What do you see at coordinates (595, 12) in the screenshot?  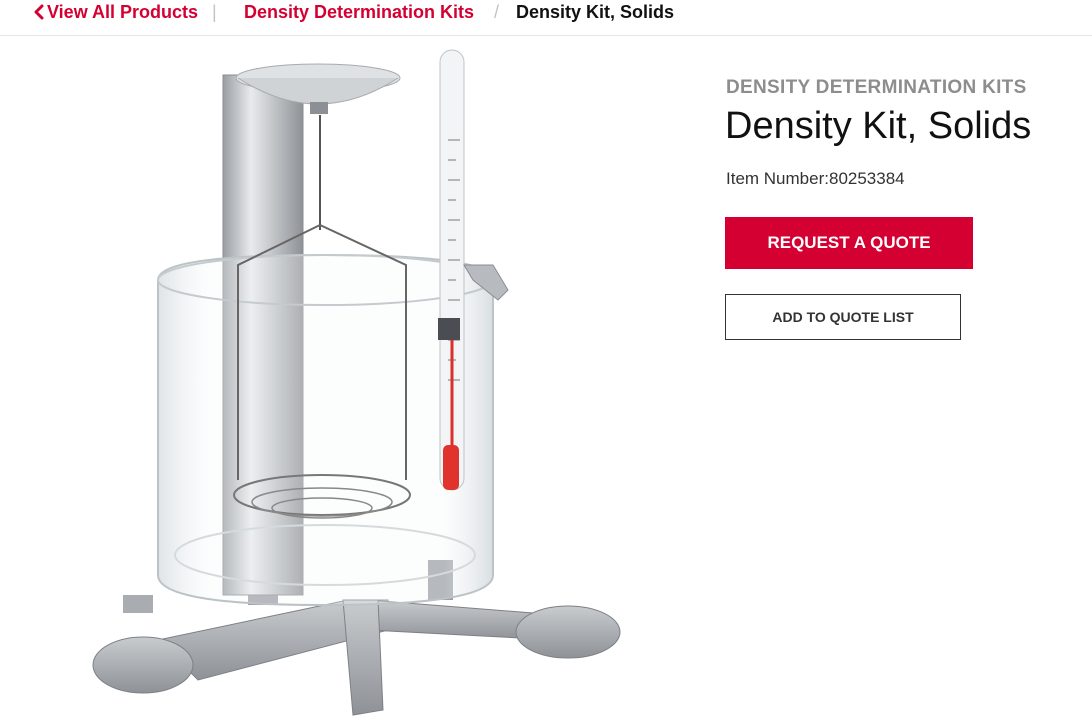 I see `breadcrumb-current-page: Density Kit, Solids` at bounding box center [595, 12].